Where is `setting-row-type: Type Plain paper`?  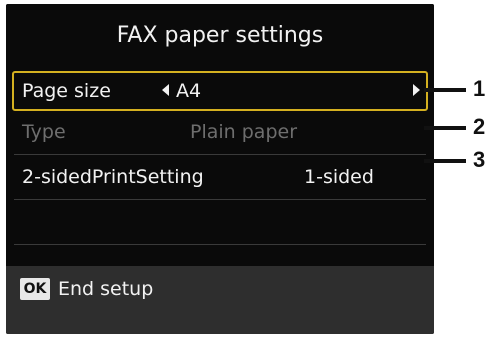
setting-row-type: Type Plain paper is located at coordinates (220, 132).